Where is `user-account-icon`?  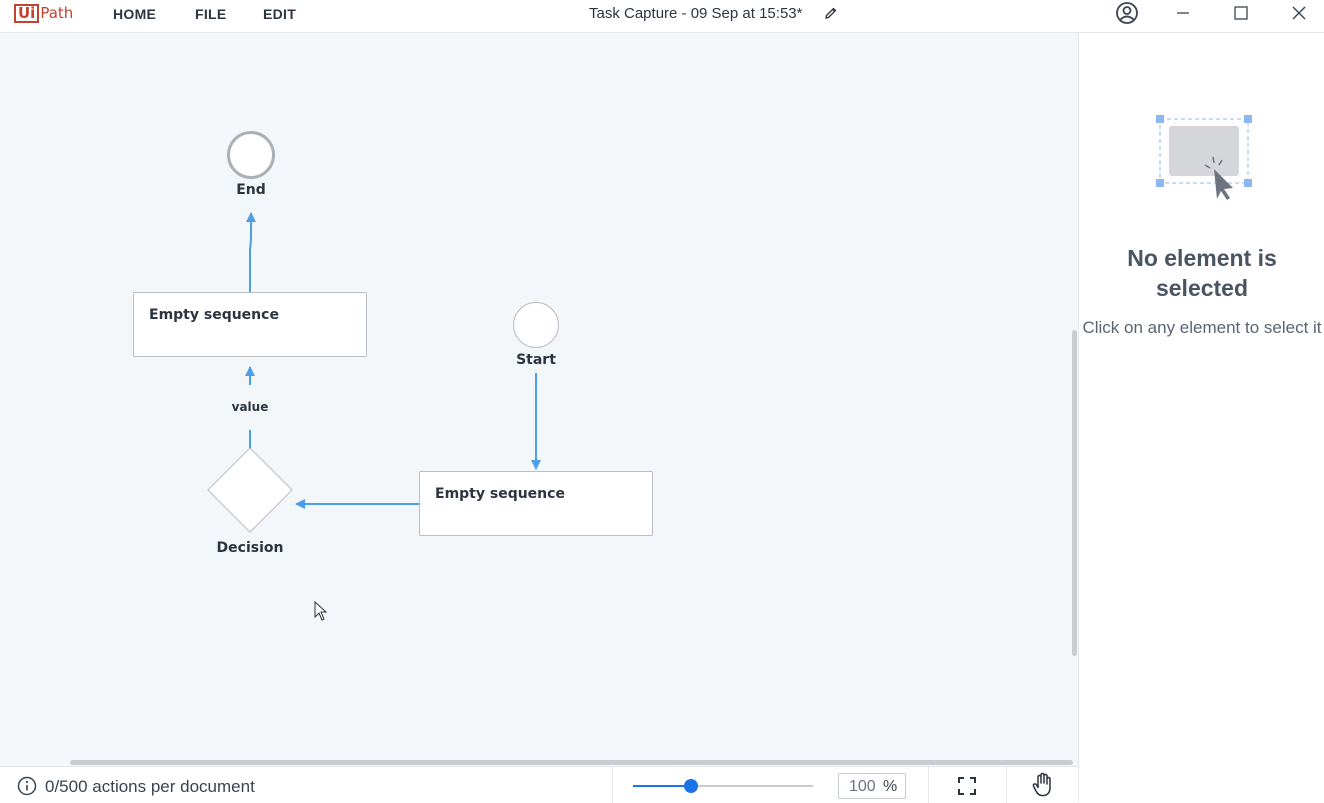
user-account-icon is located at coordinates (1127, 13).